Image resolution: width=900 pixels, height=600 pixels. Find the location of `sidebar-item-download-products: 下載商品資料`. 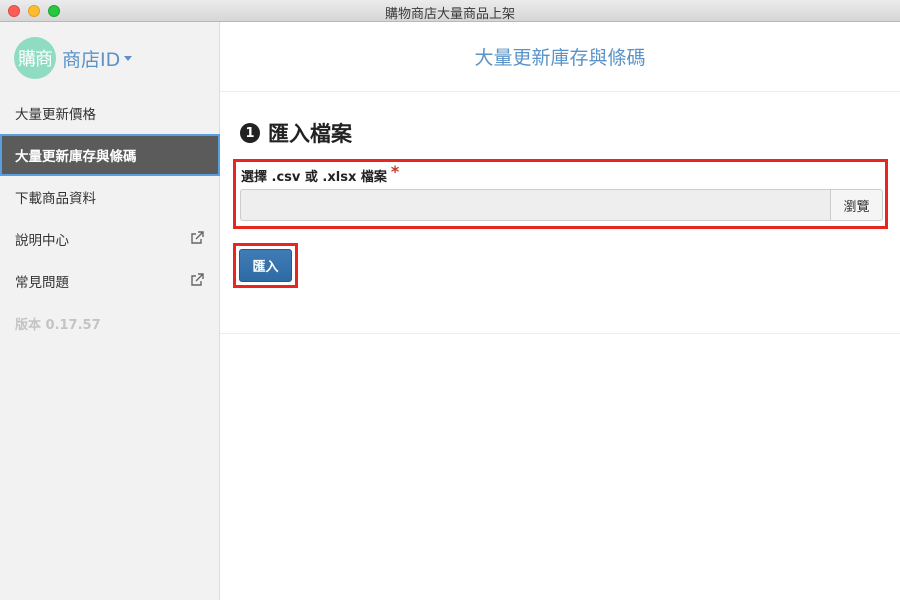

sidebar-item-download-products: 下載商品資料 is located at coordinates (110, 197).